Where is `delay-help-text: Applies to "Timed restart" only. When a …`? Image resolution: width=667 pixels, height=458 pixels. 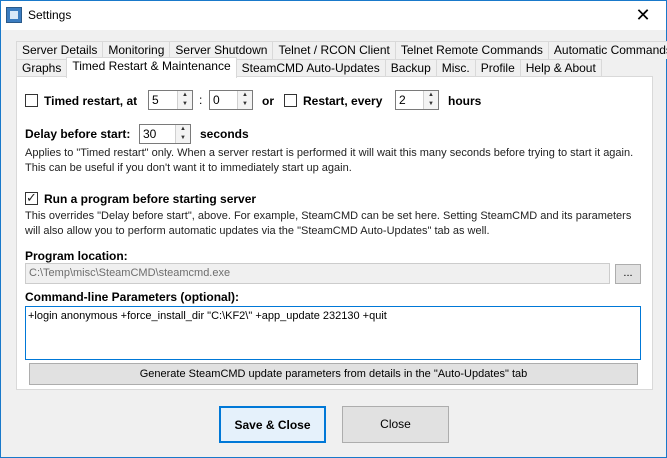
delay-help-text: Applies to "Timed restart" only. When a … is located at coordinates (329, 160).